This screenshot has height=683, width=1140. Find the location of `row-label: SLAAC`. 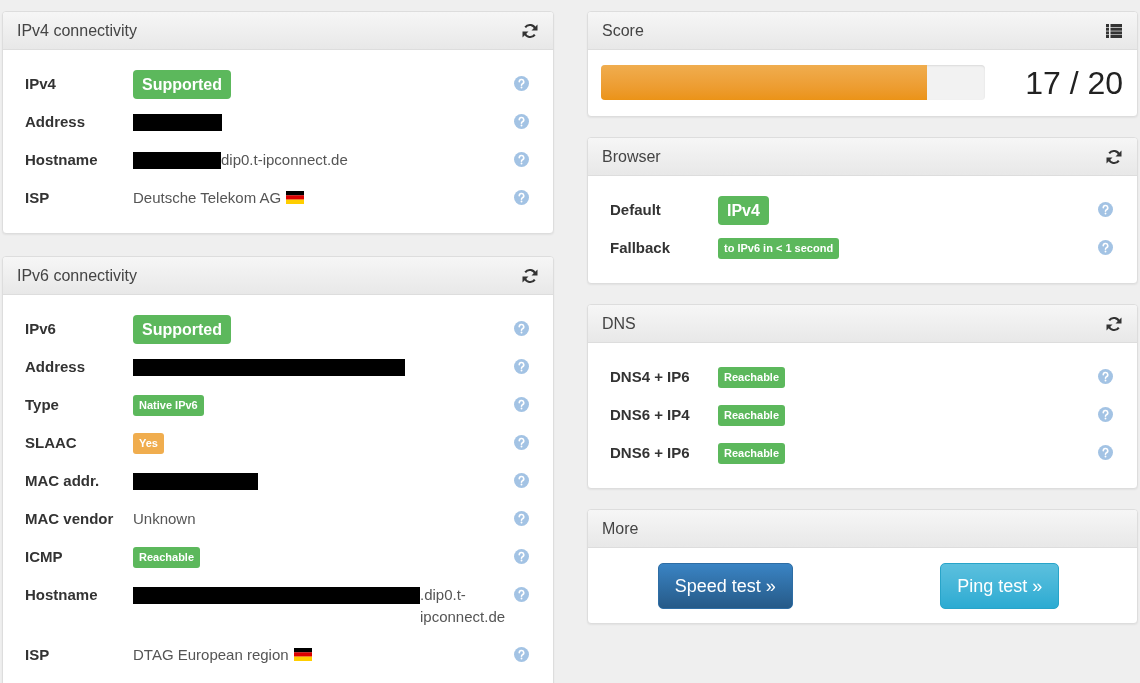

row-label: SLAAC is located at coordinates (51, 443).